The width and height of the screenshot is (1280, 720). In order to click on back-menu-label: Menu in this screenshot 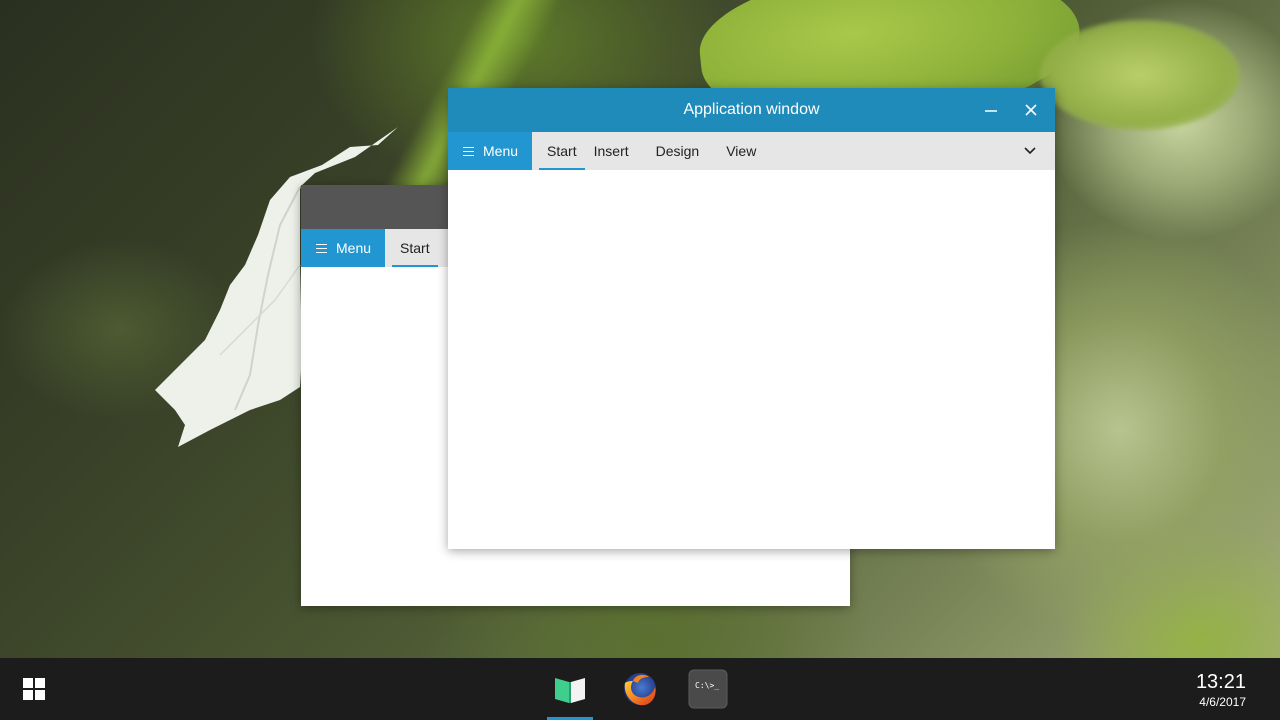, I will do `click(354, 248)`.